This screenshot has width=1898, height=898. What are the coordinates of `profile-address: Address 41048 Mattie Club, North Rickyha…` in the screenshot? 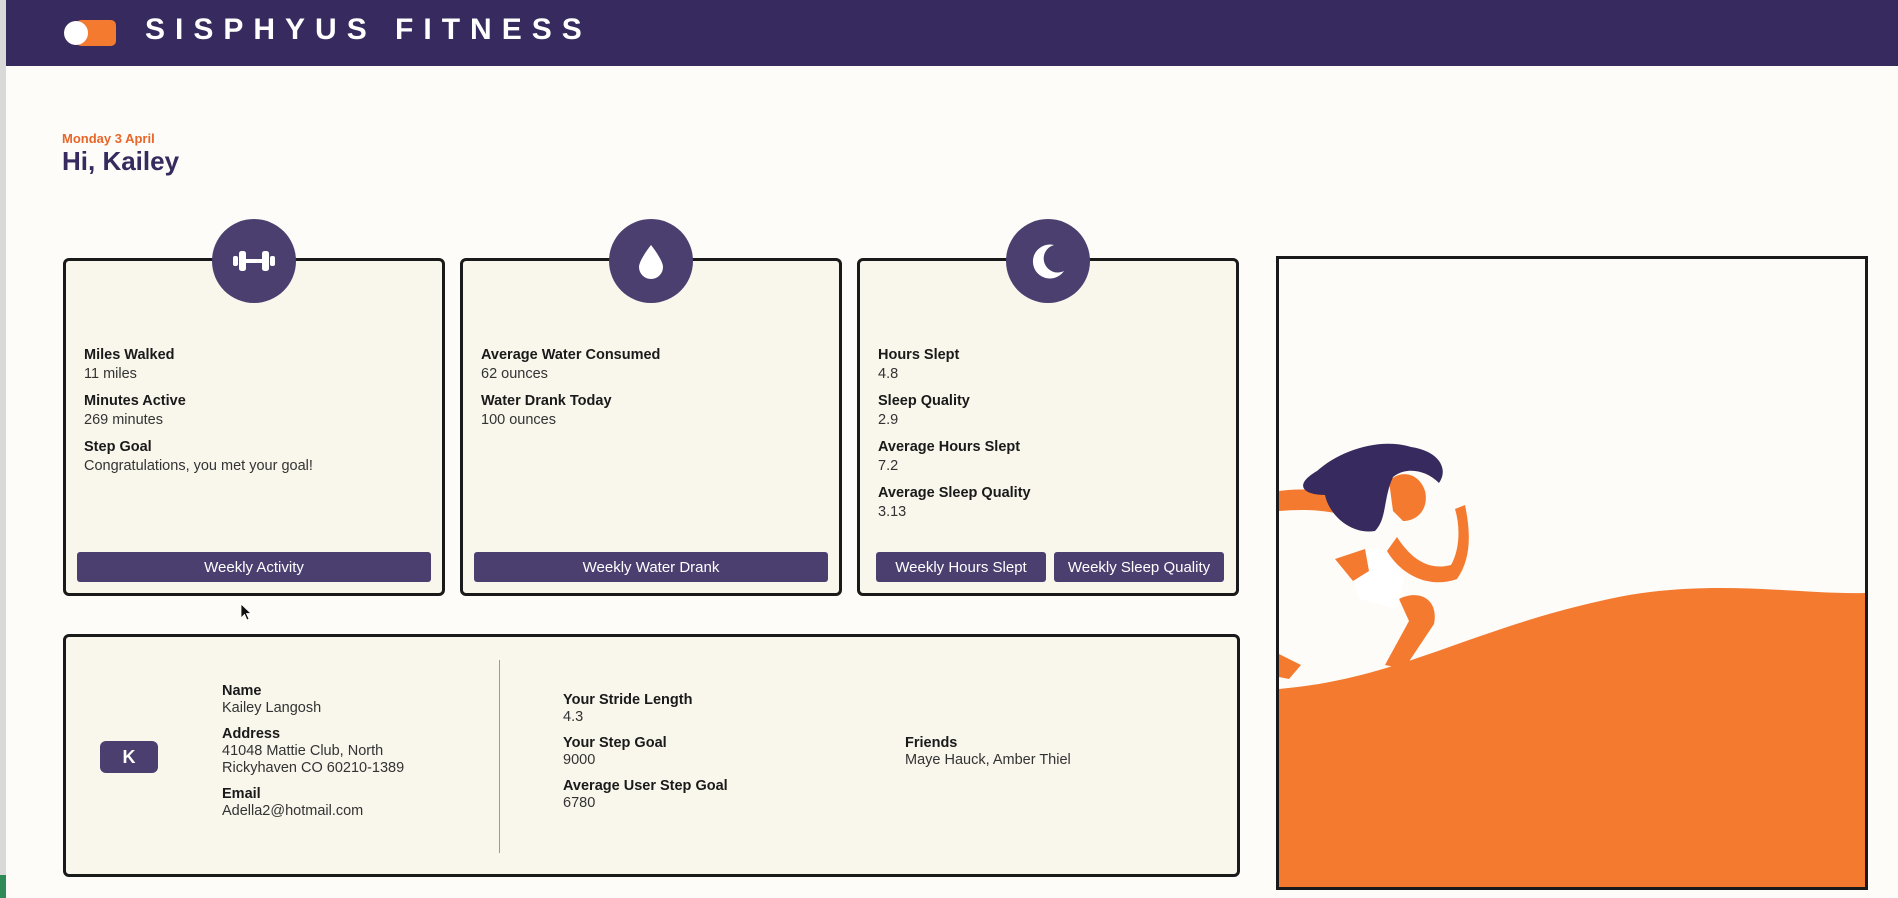 It's located at (313, 751).